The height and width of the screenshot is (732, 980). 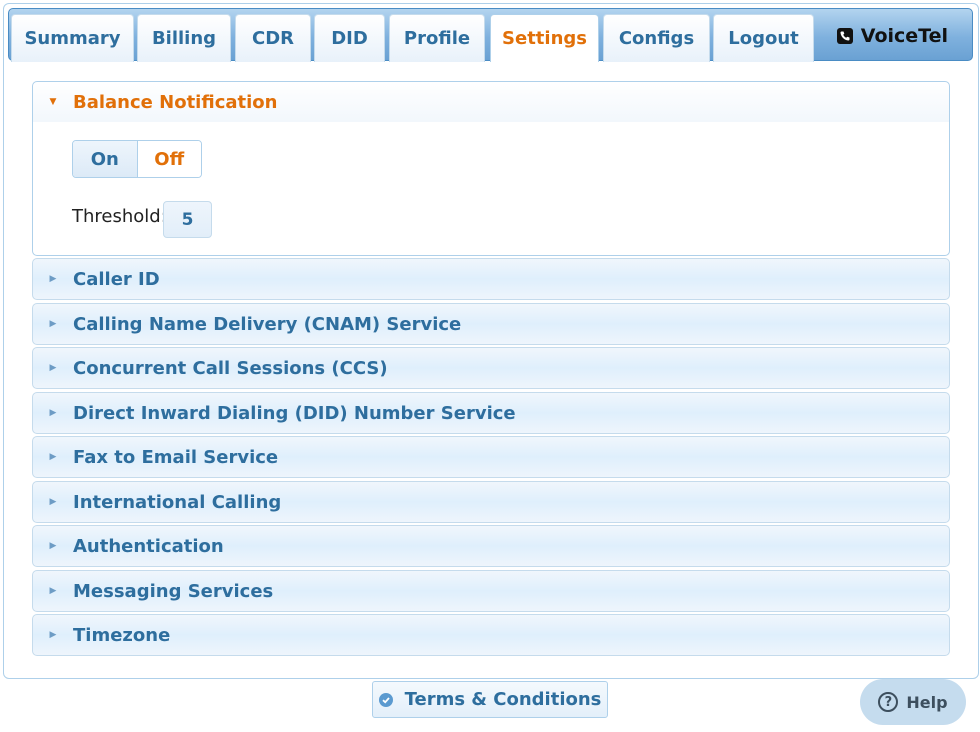 I want to click on tab-settings: Settings, so click(x=544, y=38).